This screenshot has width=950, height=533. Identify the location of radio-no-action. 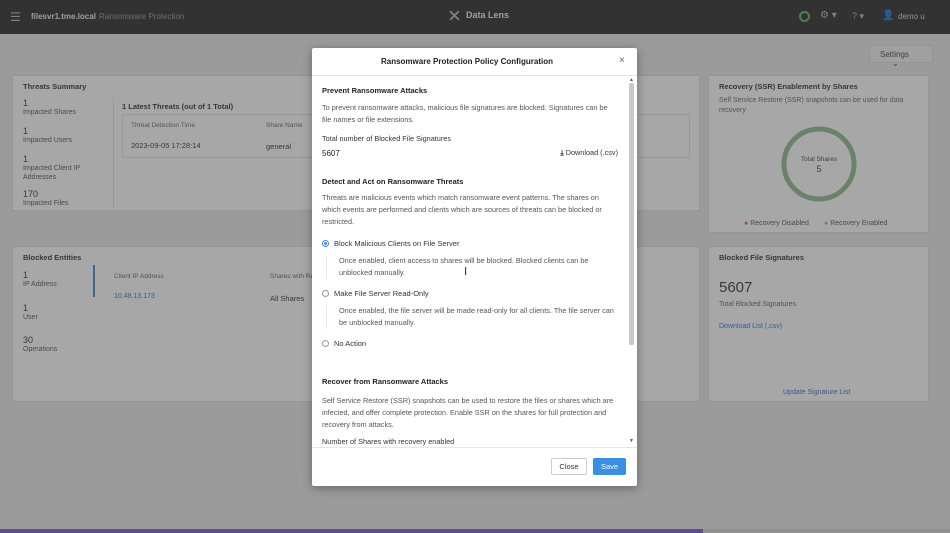
(325, 343).